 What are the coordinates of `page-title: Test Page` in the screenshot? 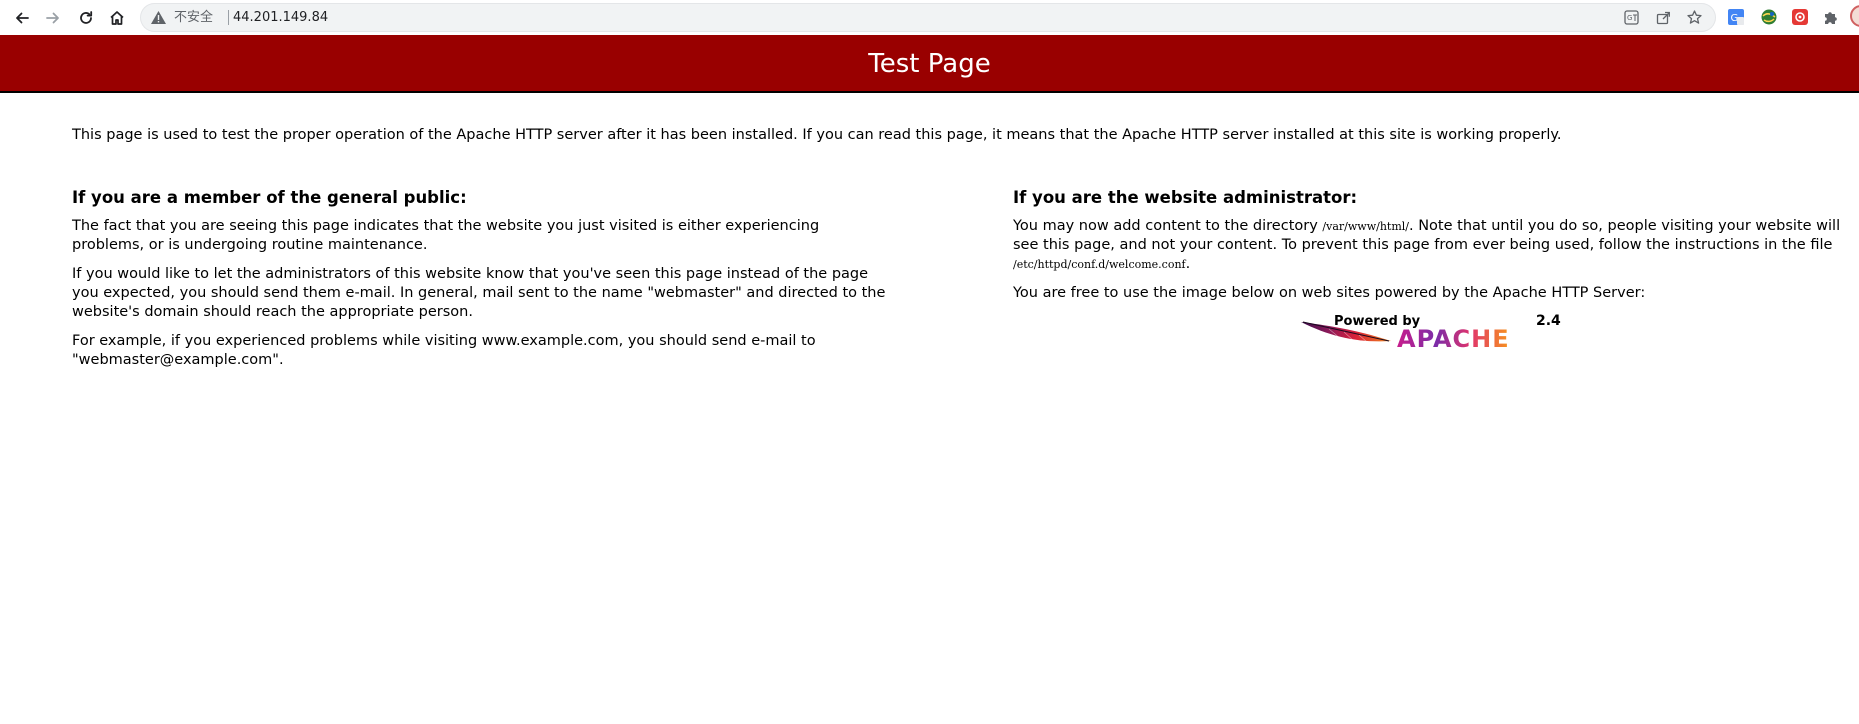 It's located at (929, 64).